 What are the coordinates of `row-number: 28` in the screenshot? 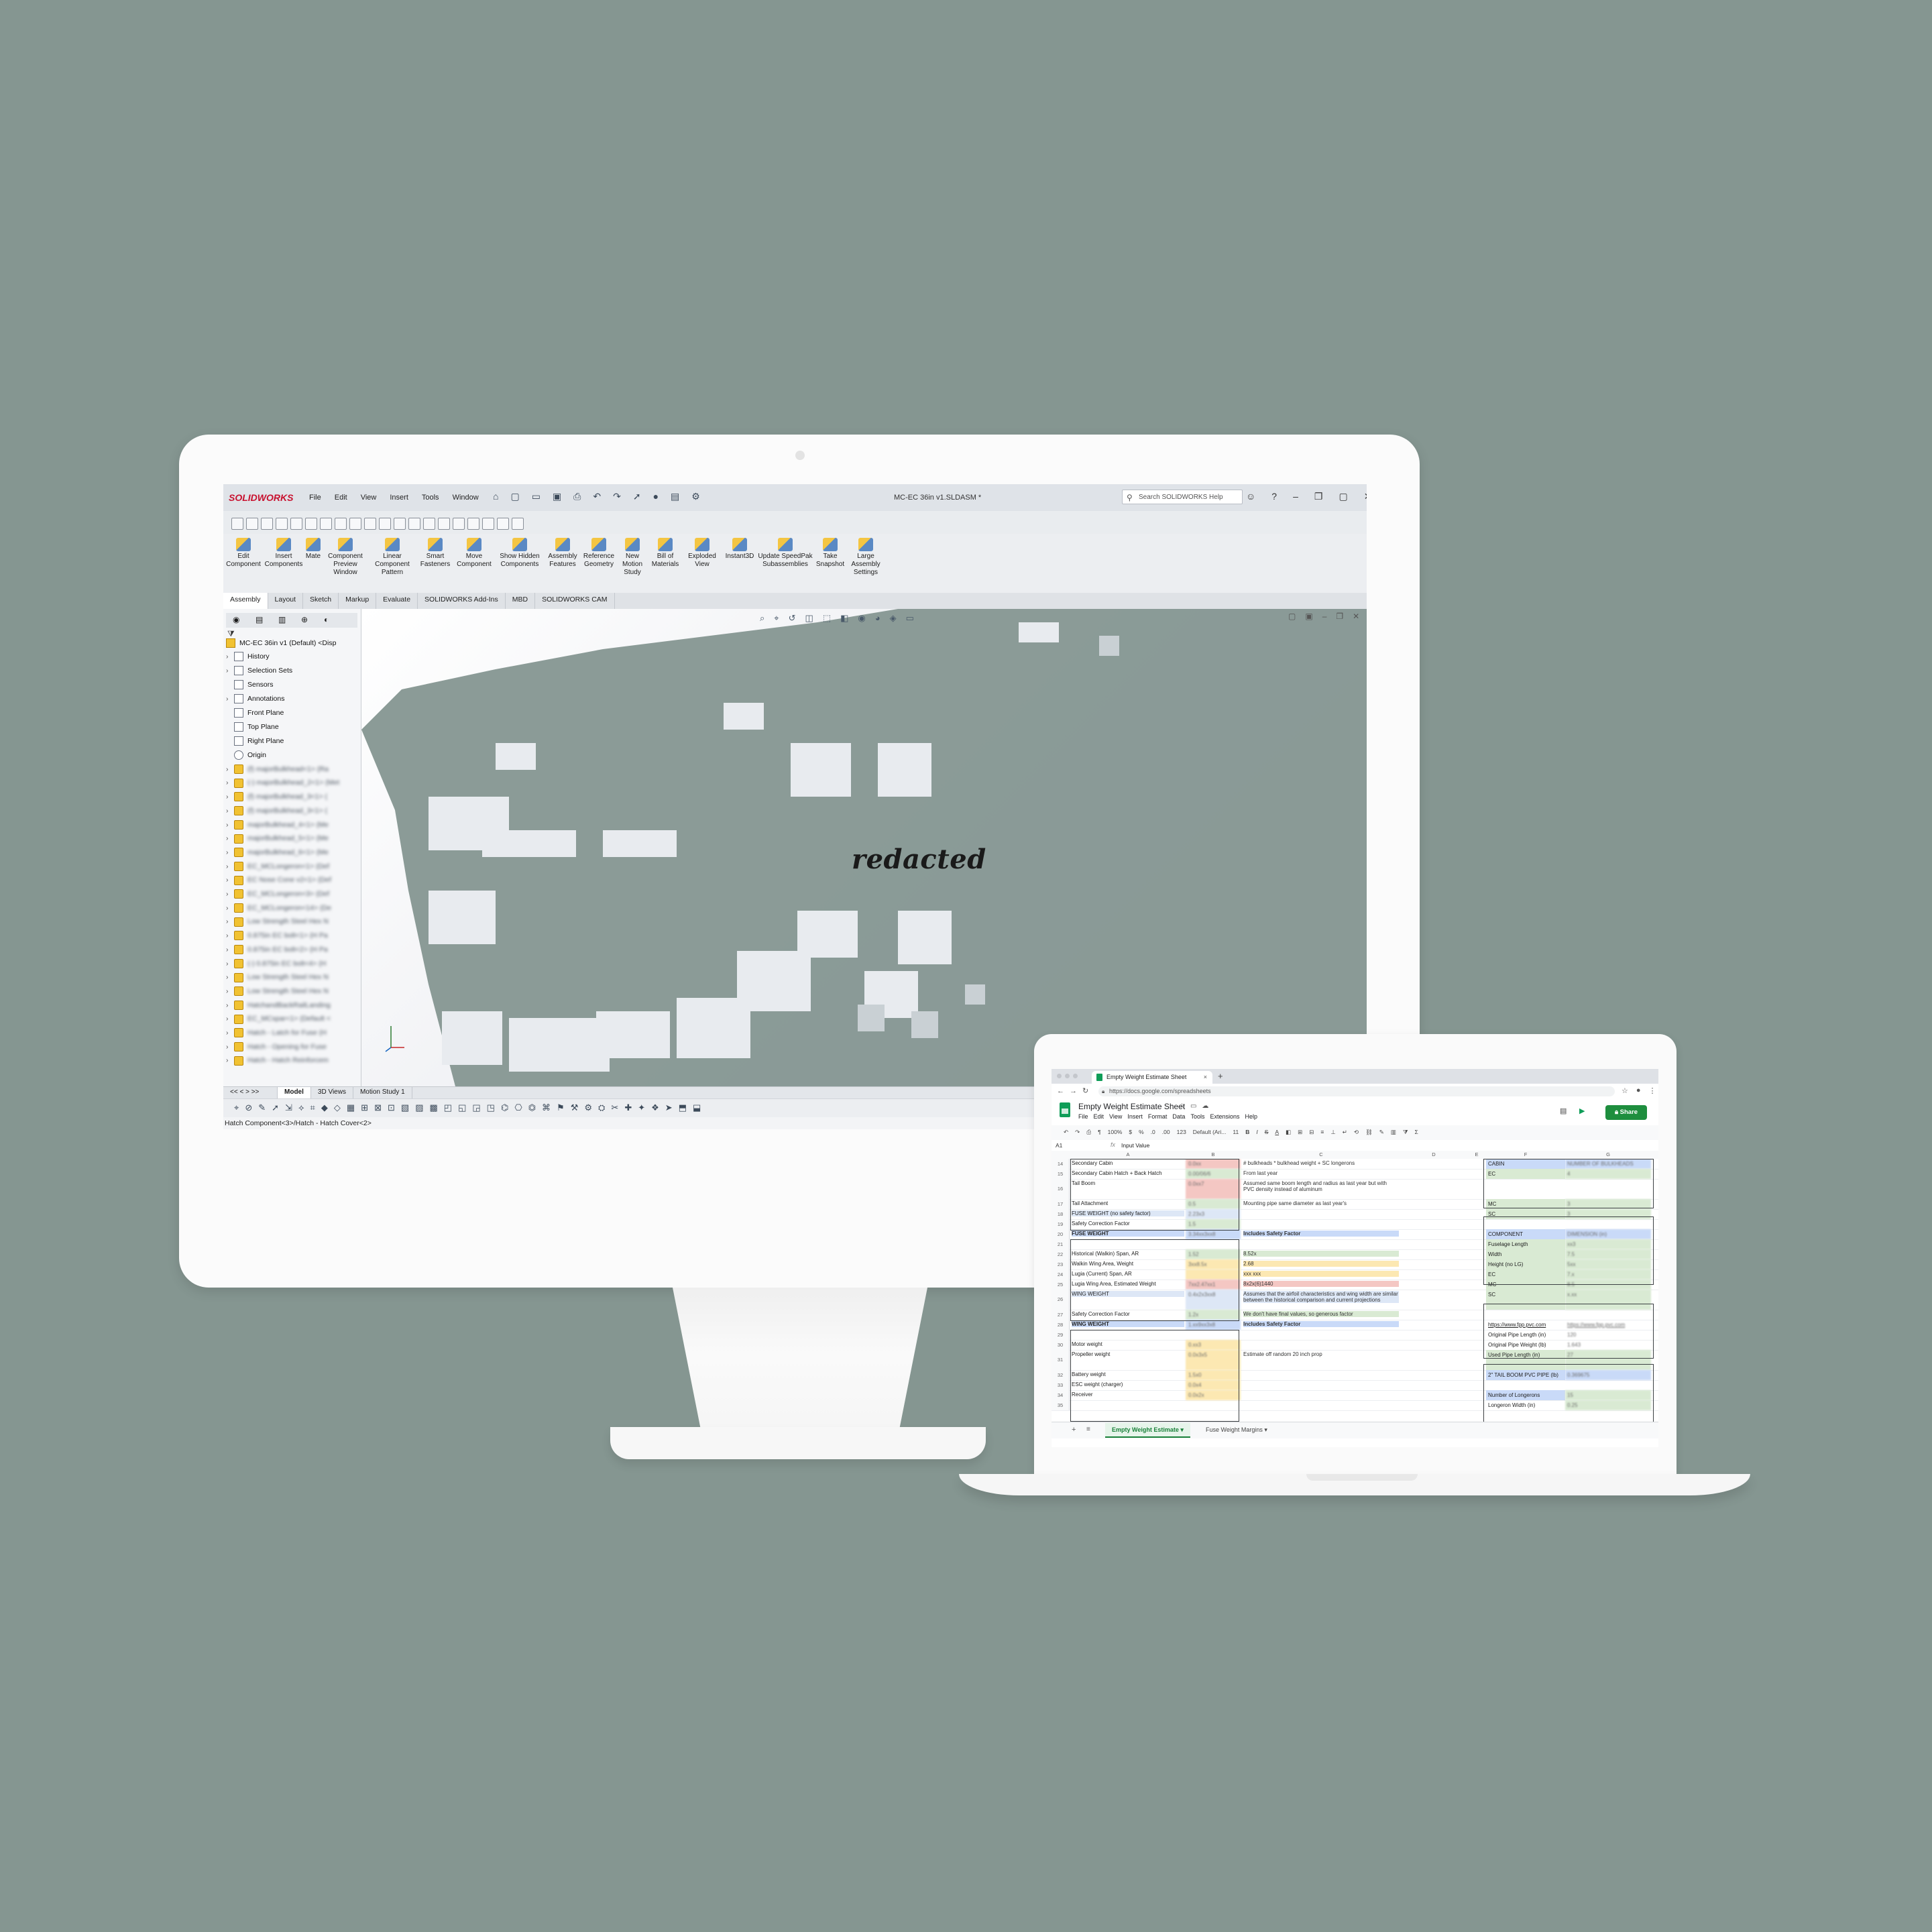 It's located at (1061, 1325).